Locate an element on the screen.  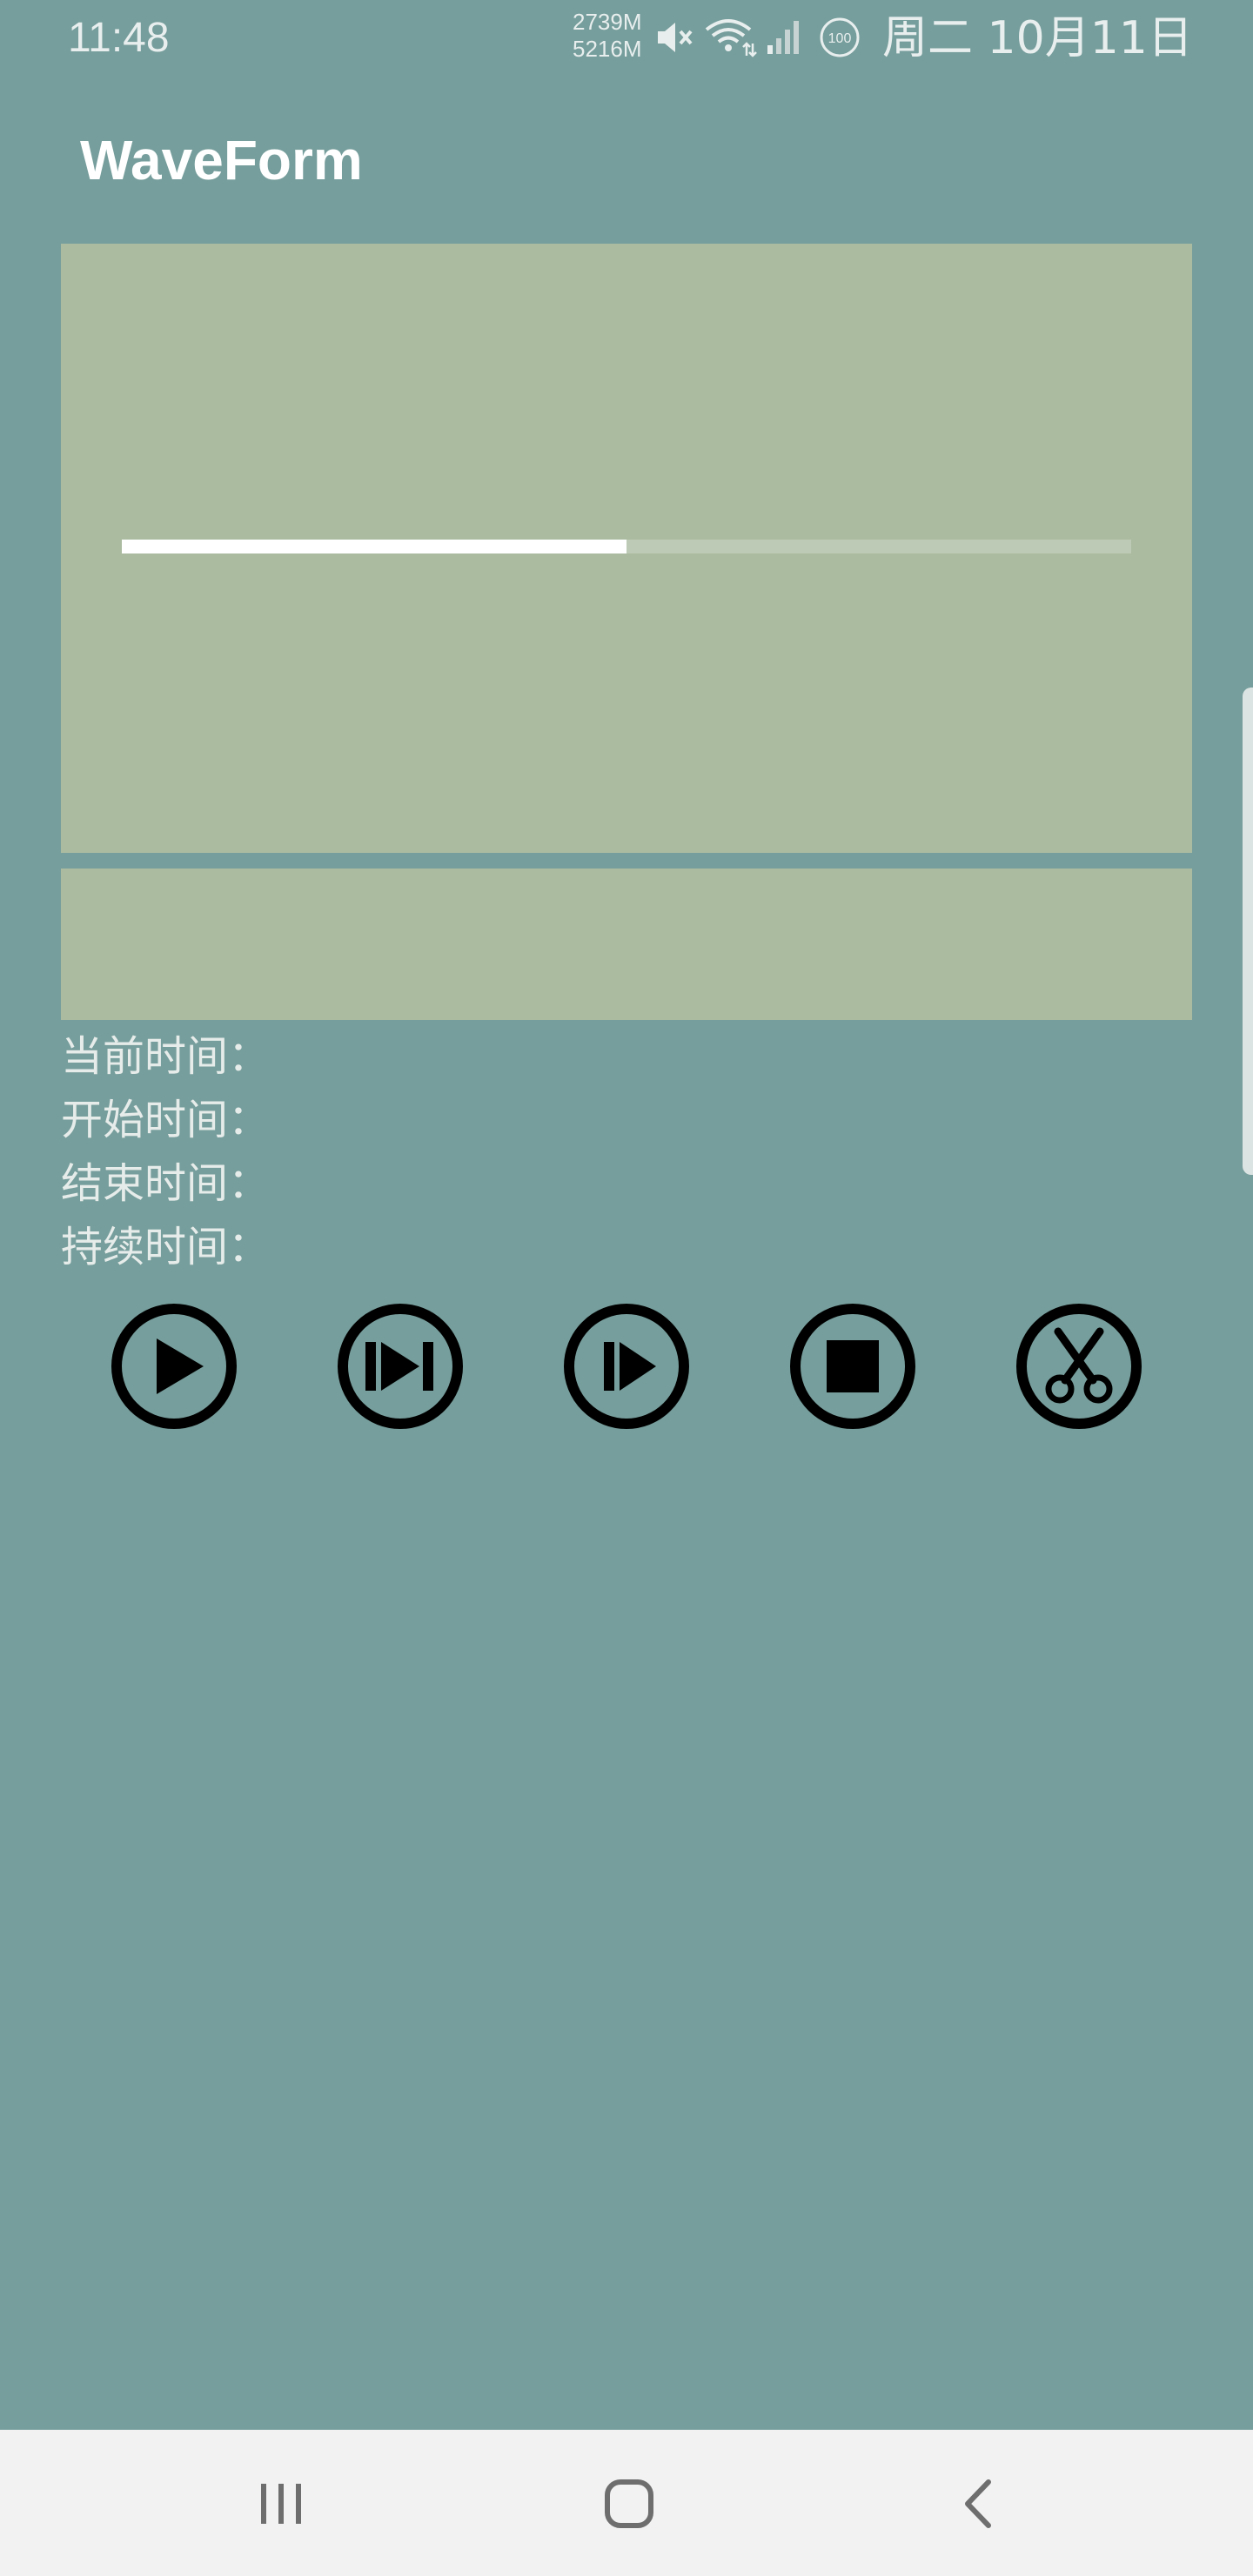
end-time-label: 结束时间： is located at coordinates (166, 1184).